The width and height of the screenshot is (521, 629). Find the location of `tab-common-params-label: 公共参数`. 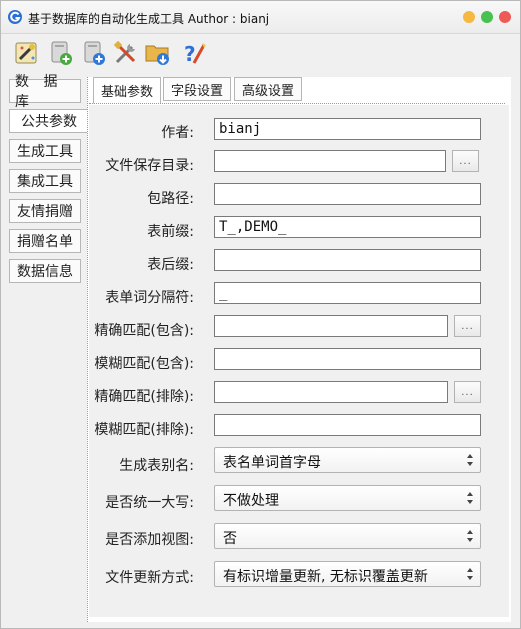

tab-common-params-label: 公共参数 is located at coordinates (49, 122).